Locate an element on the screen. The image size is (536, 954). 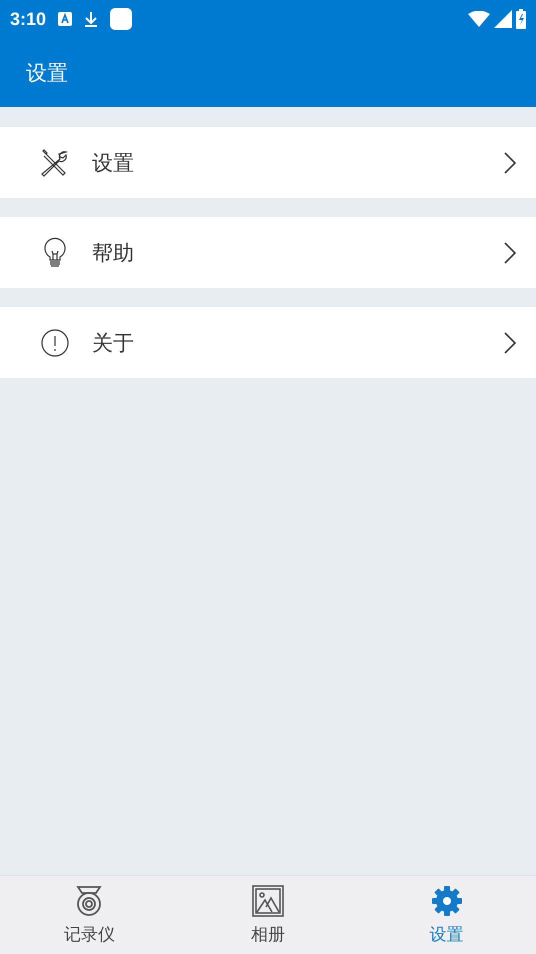
menu-item: 帮助 is located at coordinates (268, 252).